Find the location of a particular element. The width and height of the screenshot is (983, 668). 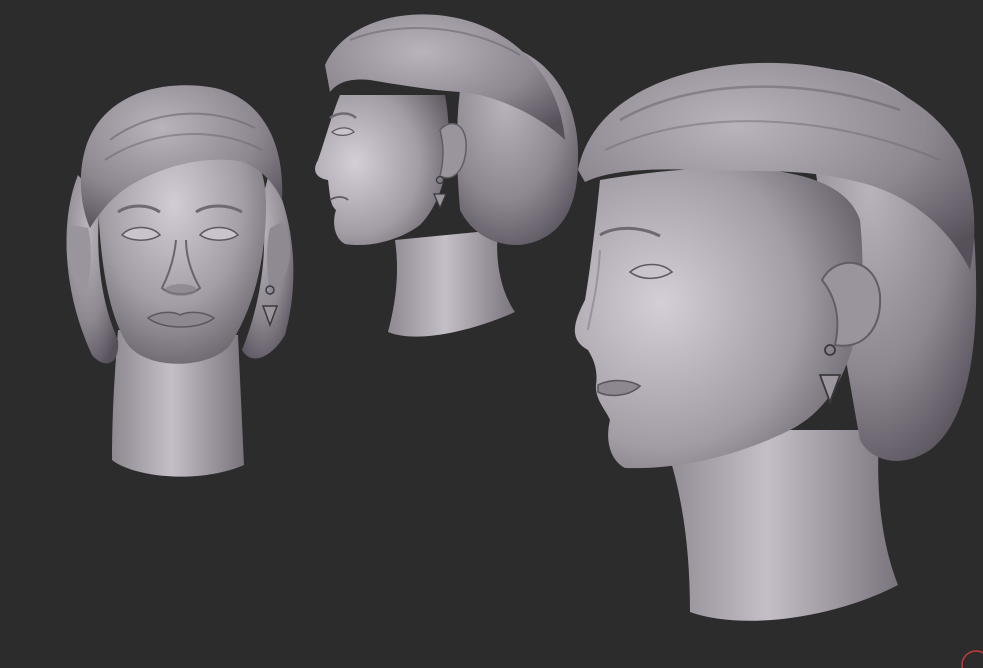

front-view-head is located at coordinates (180, 281).